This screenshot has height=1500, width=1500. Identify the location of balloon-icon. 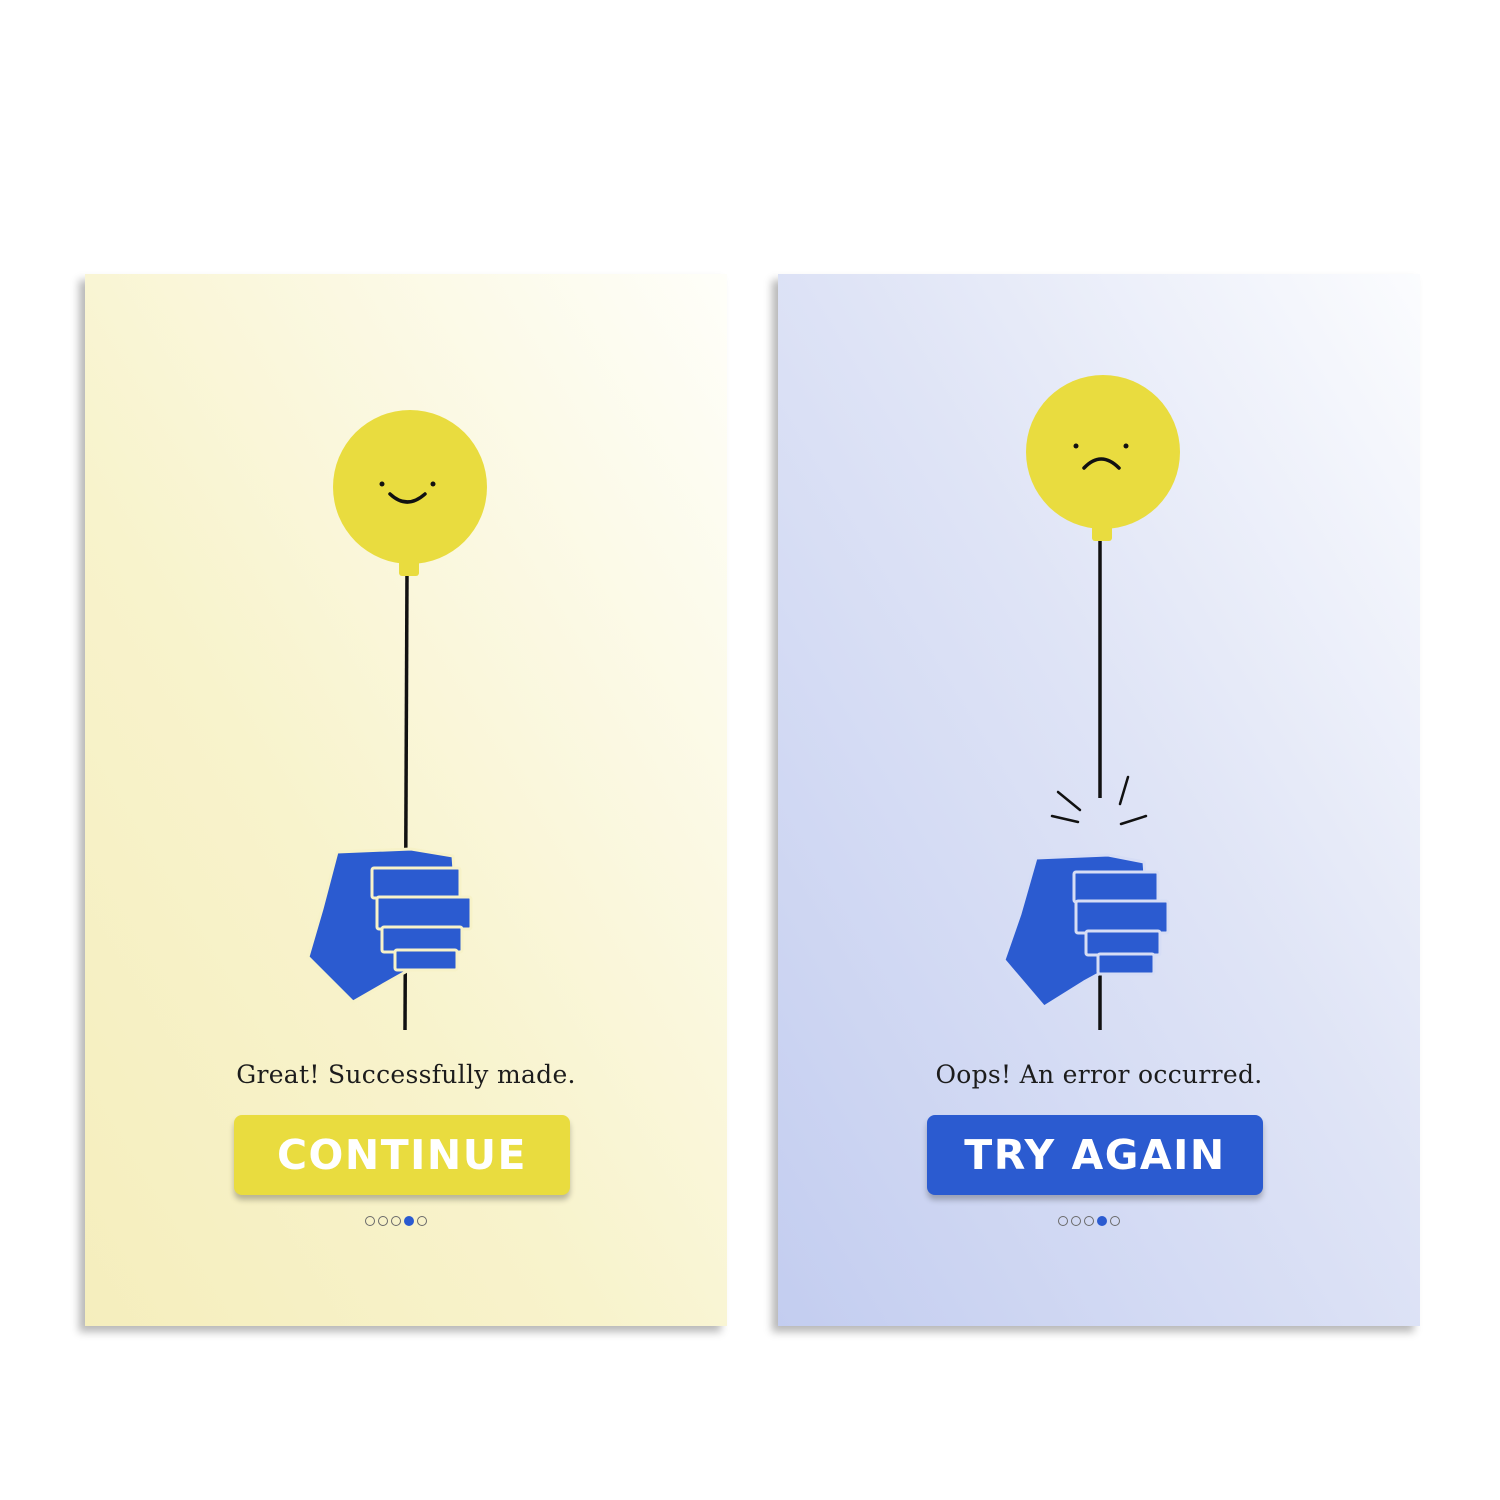
(410, 493).